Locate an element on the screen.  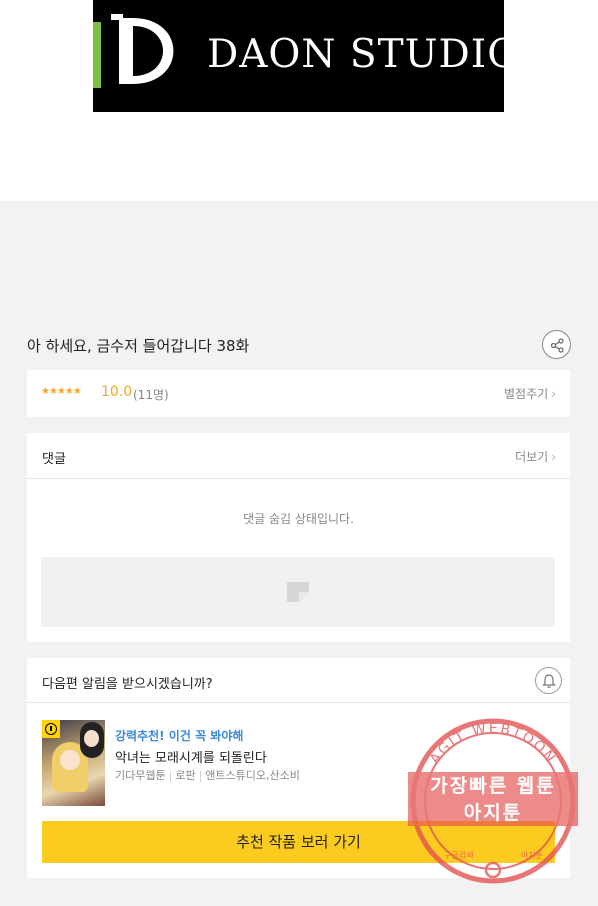
notify-bell-button is located at coordinates (548, 680).